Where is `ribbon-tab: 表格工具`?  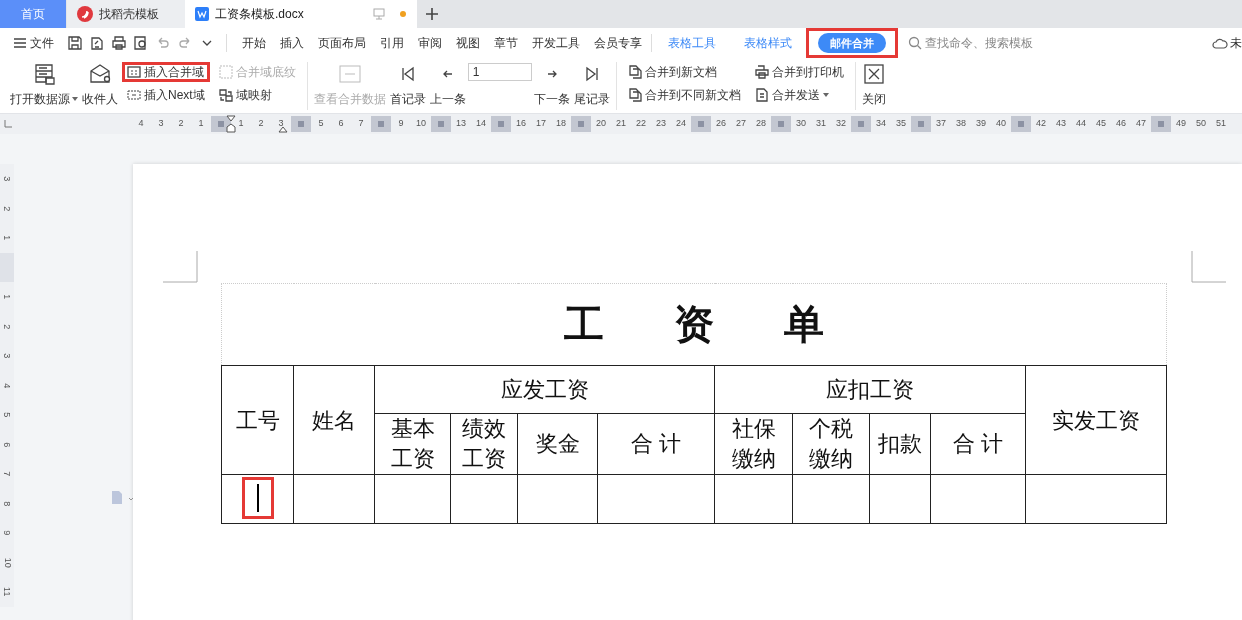
ribbon-tab: 表格工具 is located at coordinates (692, 43).